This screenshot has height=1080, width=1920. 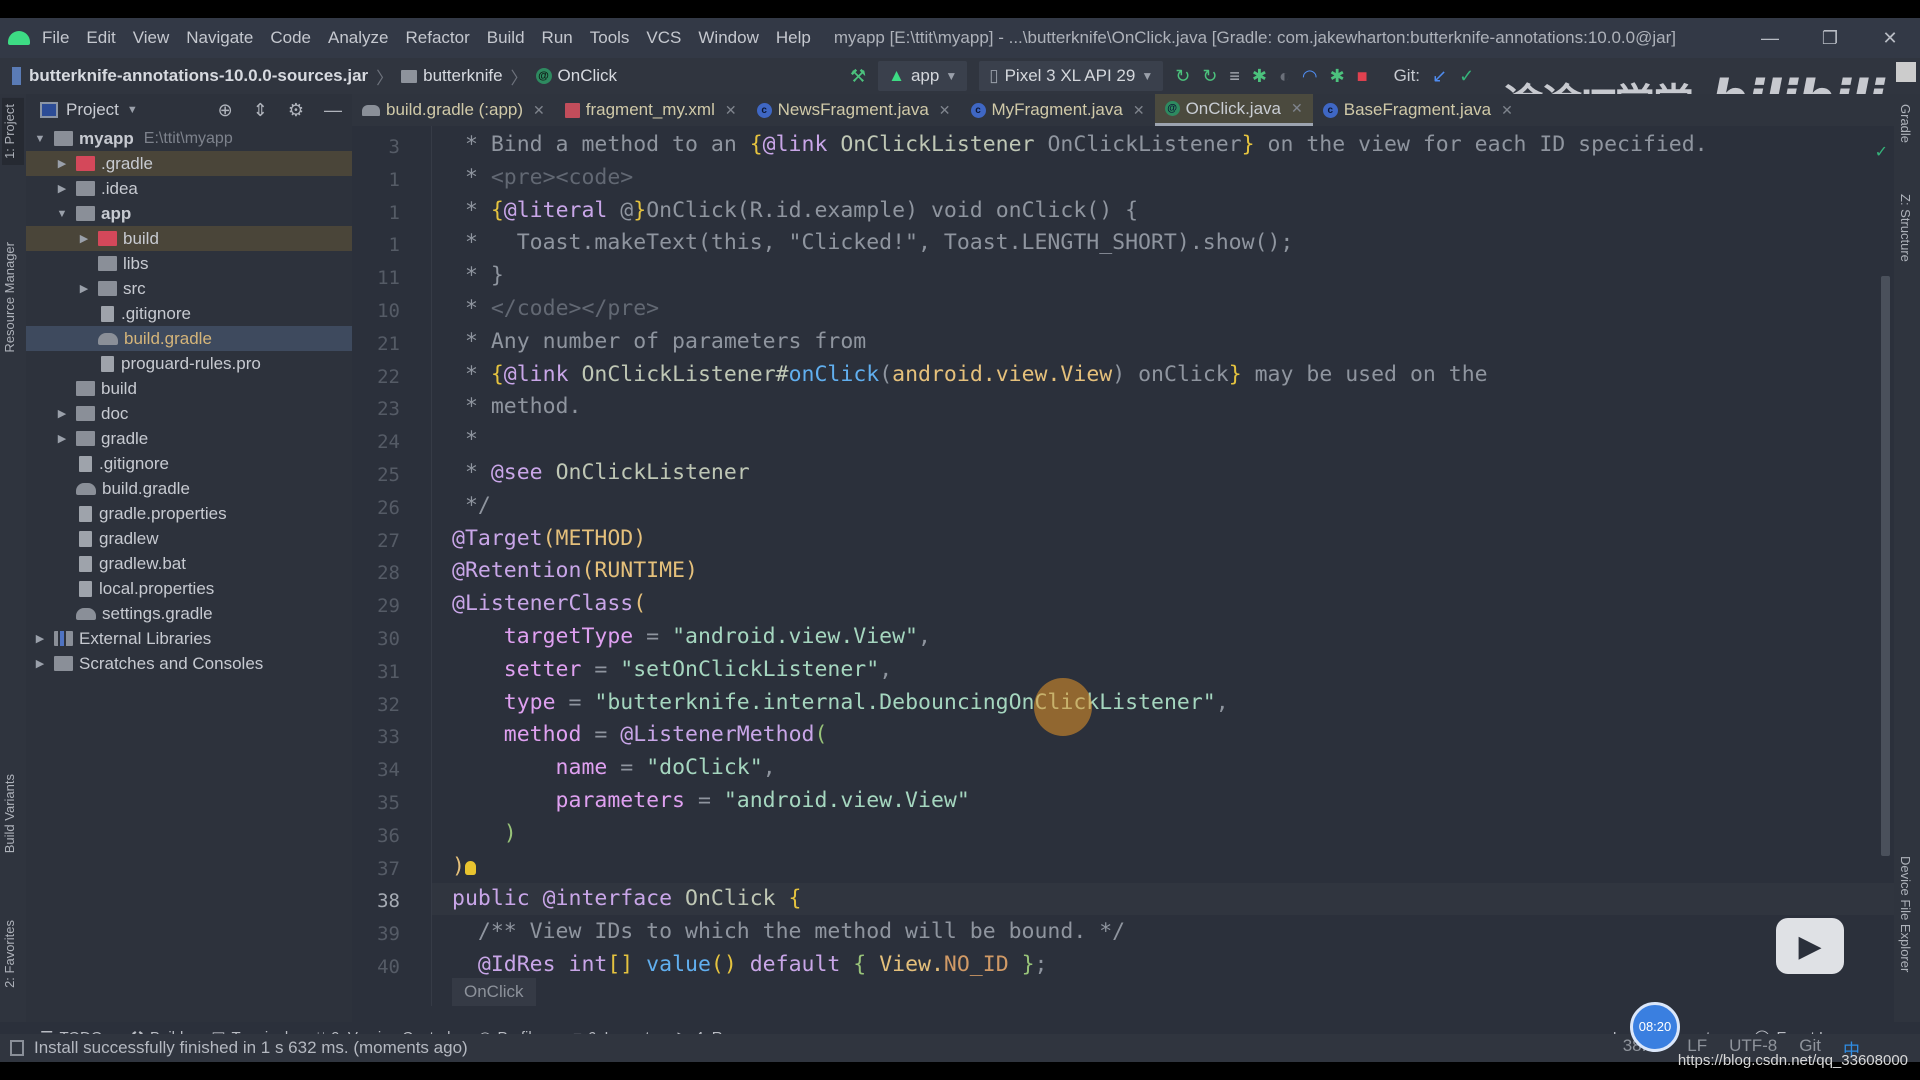 What do you see at coordinates (1284, 76) in the screenshot?
I see `coverage-icon: ◐` at bounding box center [1284, 76].